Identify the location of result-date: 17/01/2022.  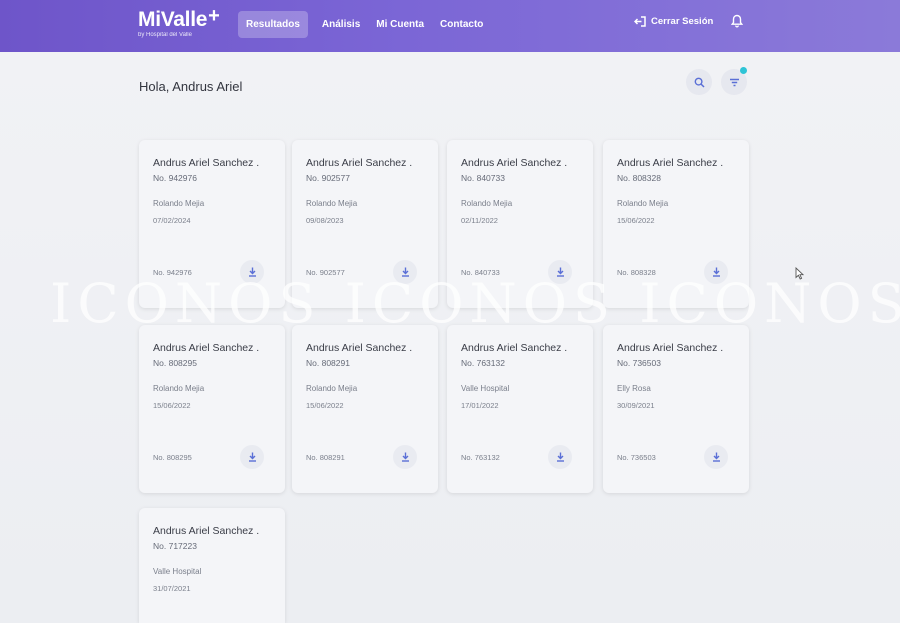
(480, 405).